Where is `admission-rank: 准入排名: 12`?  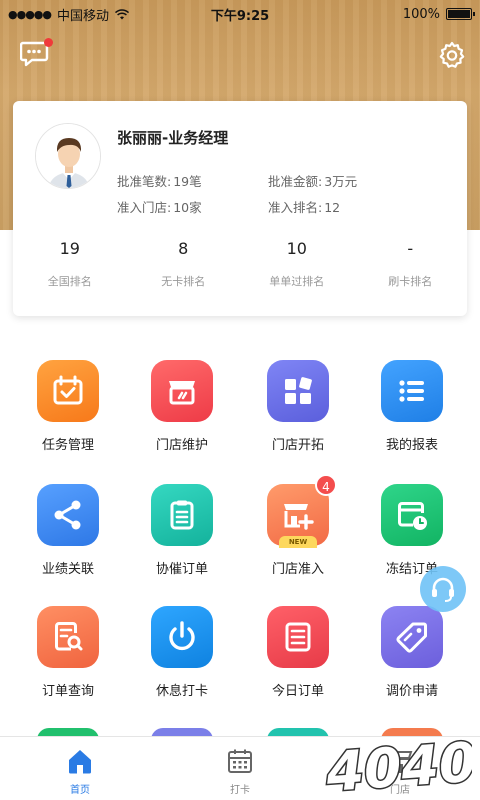 admission-rank: 准入排名: 12 is located at coordinates (304, 207).